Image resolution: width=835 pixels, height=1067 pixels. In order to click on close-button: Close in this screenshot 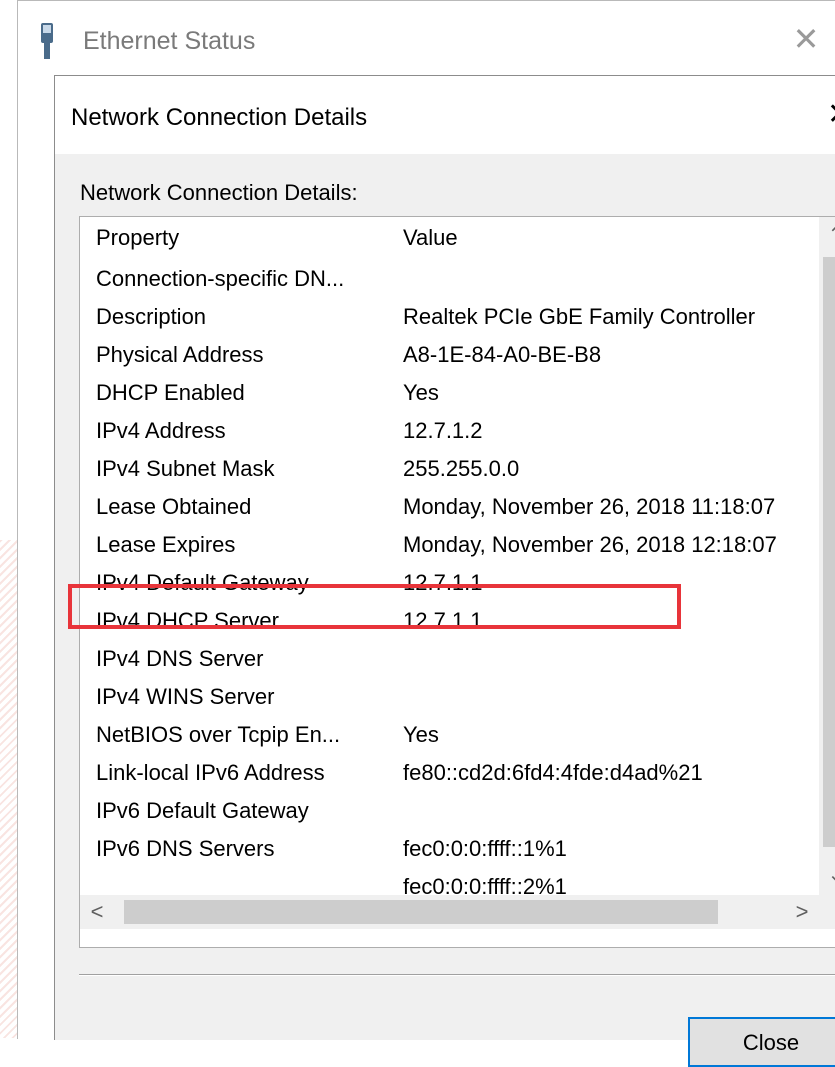, I will do `click(761, 1042)`.